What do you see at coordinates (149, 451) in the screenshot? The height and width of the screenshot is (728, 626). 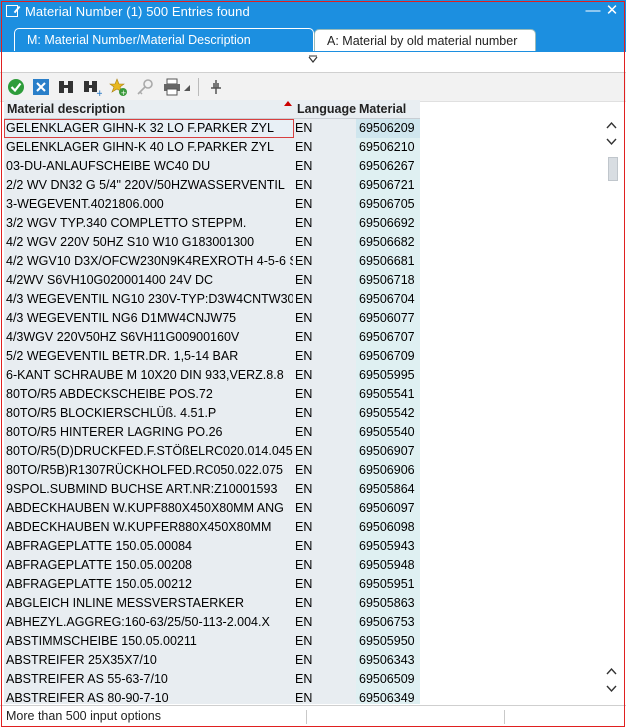 I see `cell-material-description: 80TO/R5(D)DRUCKFED.F.STÖßELRC020.014.045` at bounding box center [149, 451].